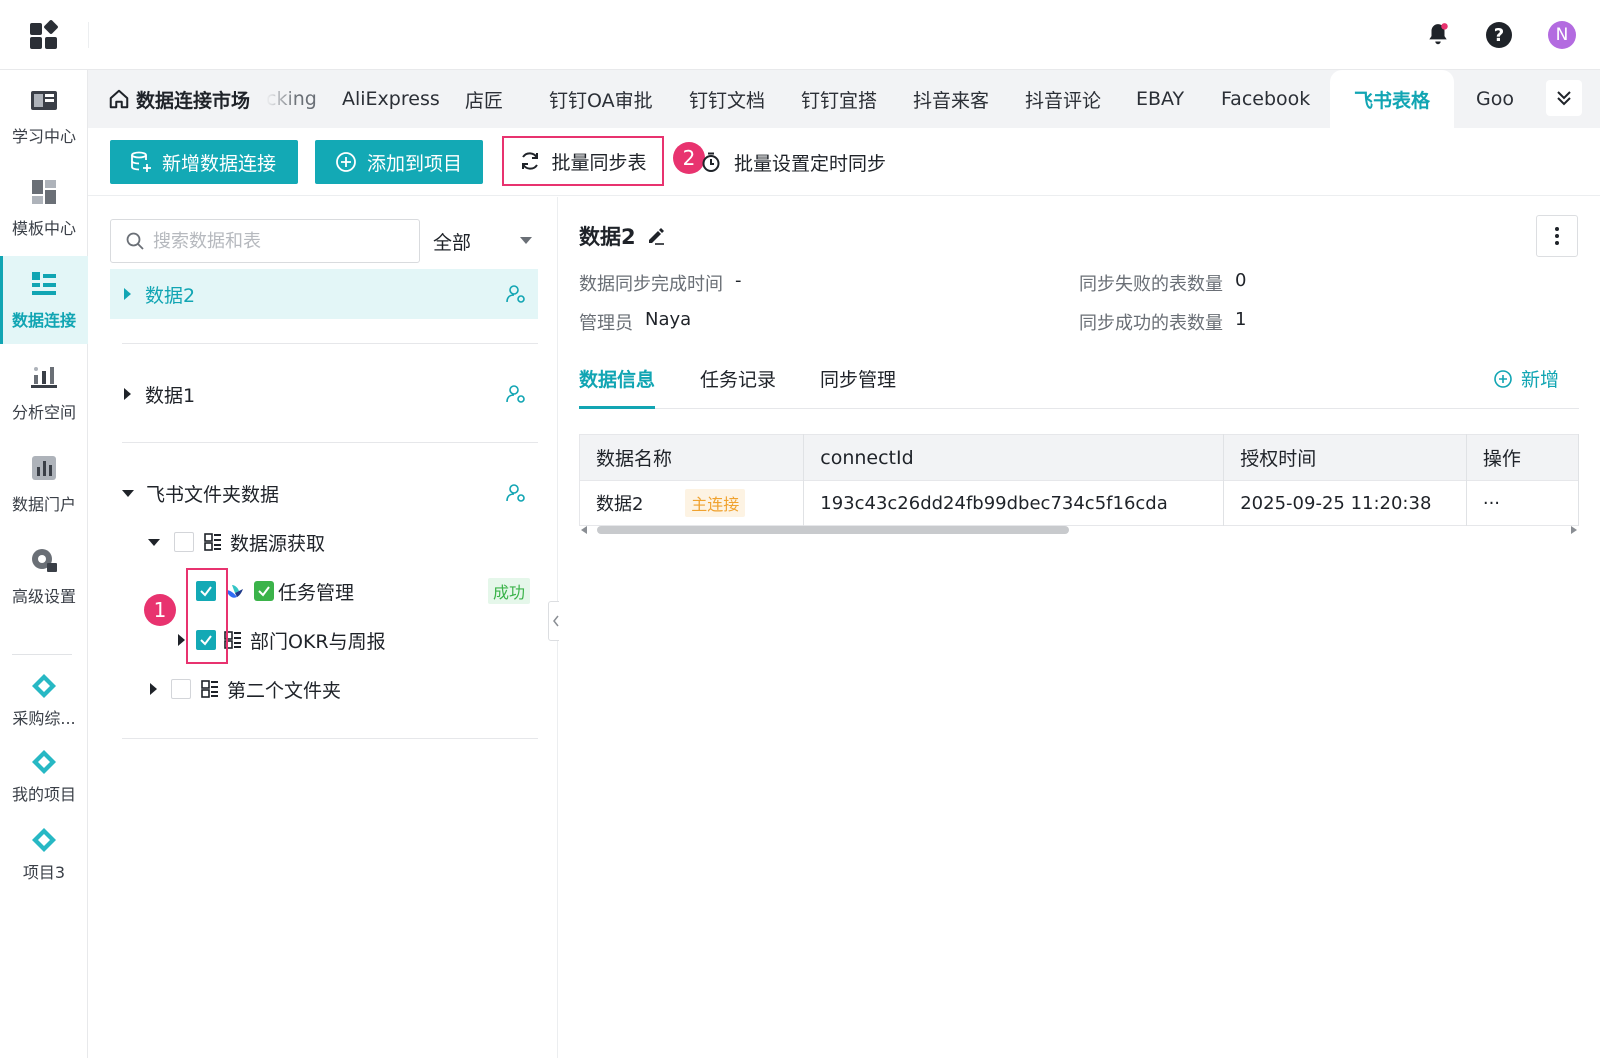  I want to click on tab-douyin-comments: 抖音评论, so click(1063, 99).